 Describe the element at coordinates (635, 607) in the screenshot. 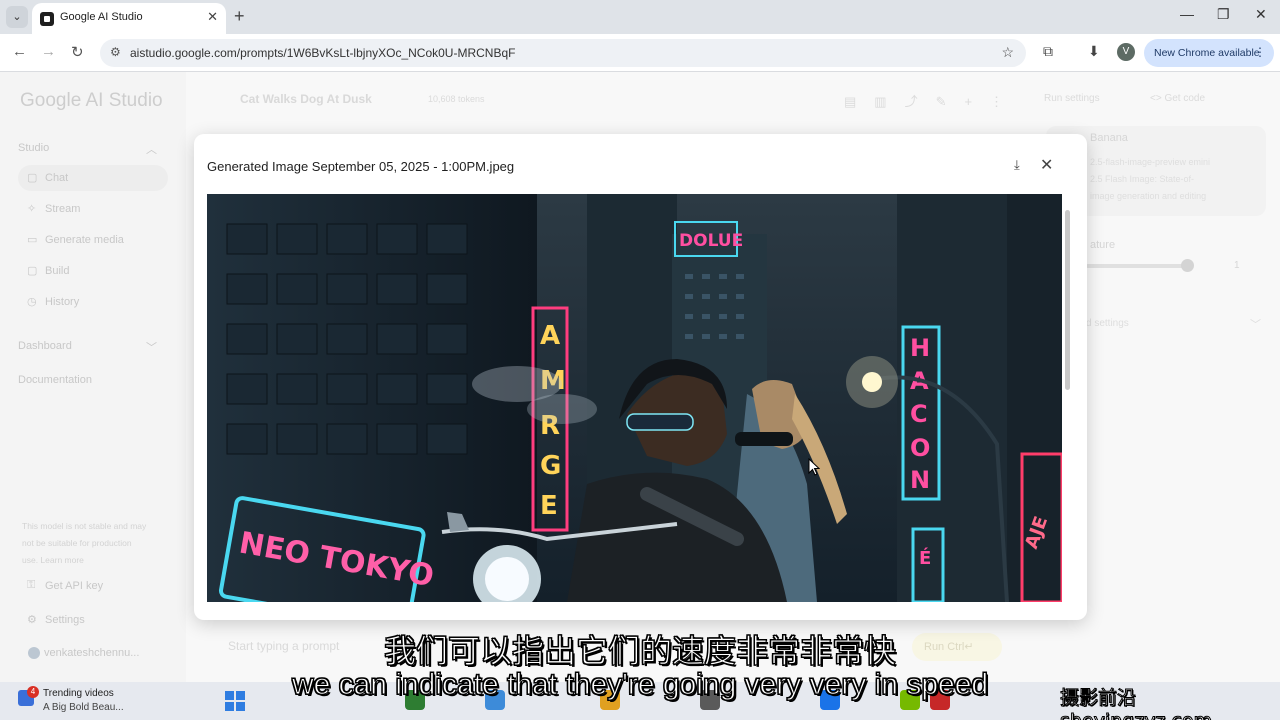

I see `image-horizontal-scrollbar` at that location.